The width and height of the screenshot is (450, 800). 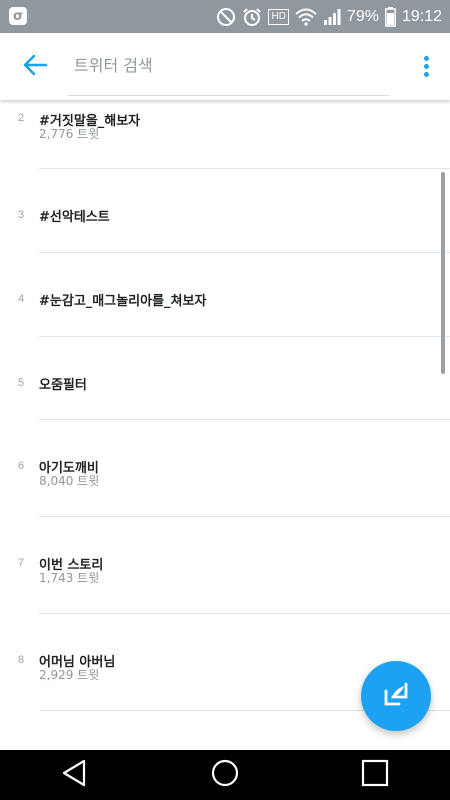 I want to click on trend-rank: 7, so click(x=21, y=563).